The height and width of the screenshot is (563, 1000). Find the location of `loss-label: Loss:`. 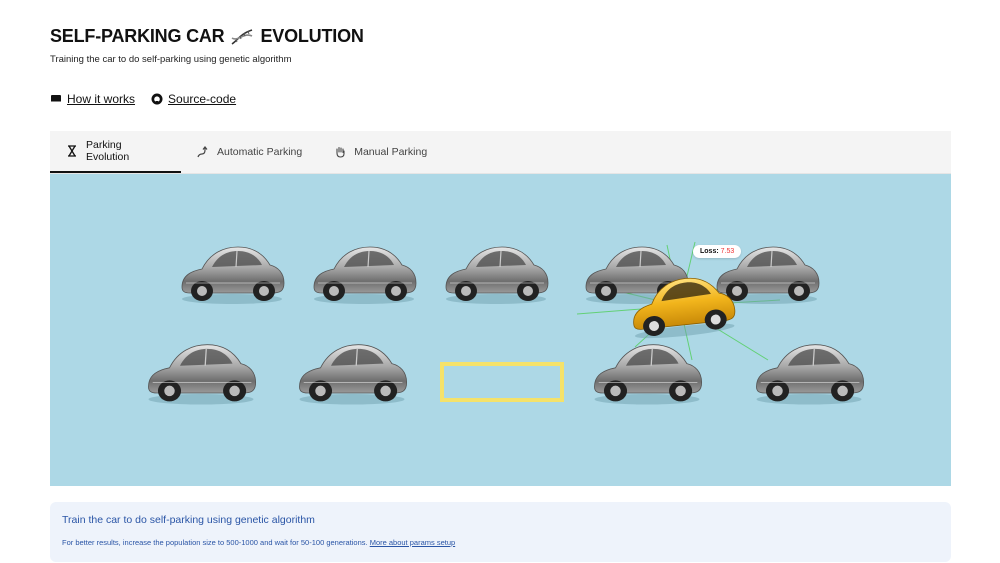

loss-label: Loss: is located at coordinates (709, 251).